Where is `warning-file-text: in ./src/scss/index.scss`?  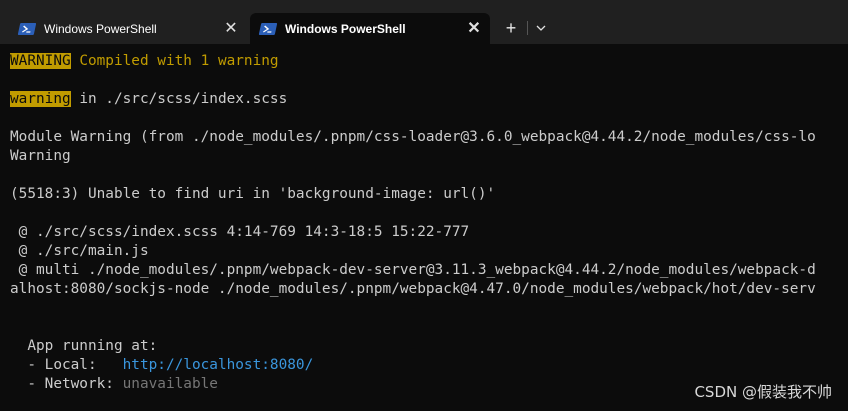
warning-file-text: in ./src/scss/index.scss is located at coordinates (179, 99).